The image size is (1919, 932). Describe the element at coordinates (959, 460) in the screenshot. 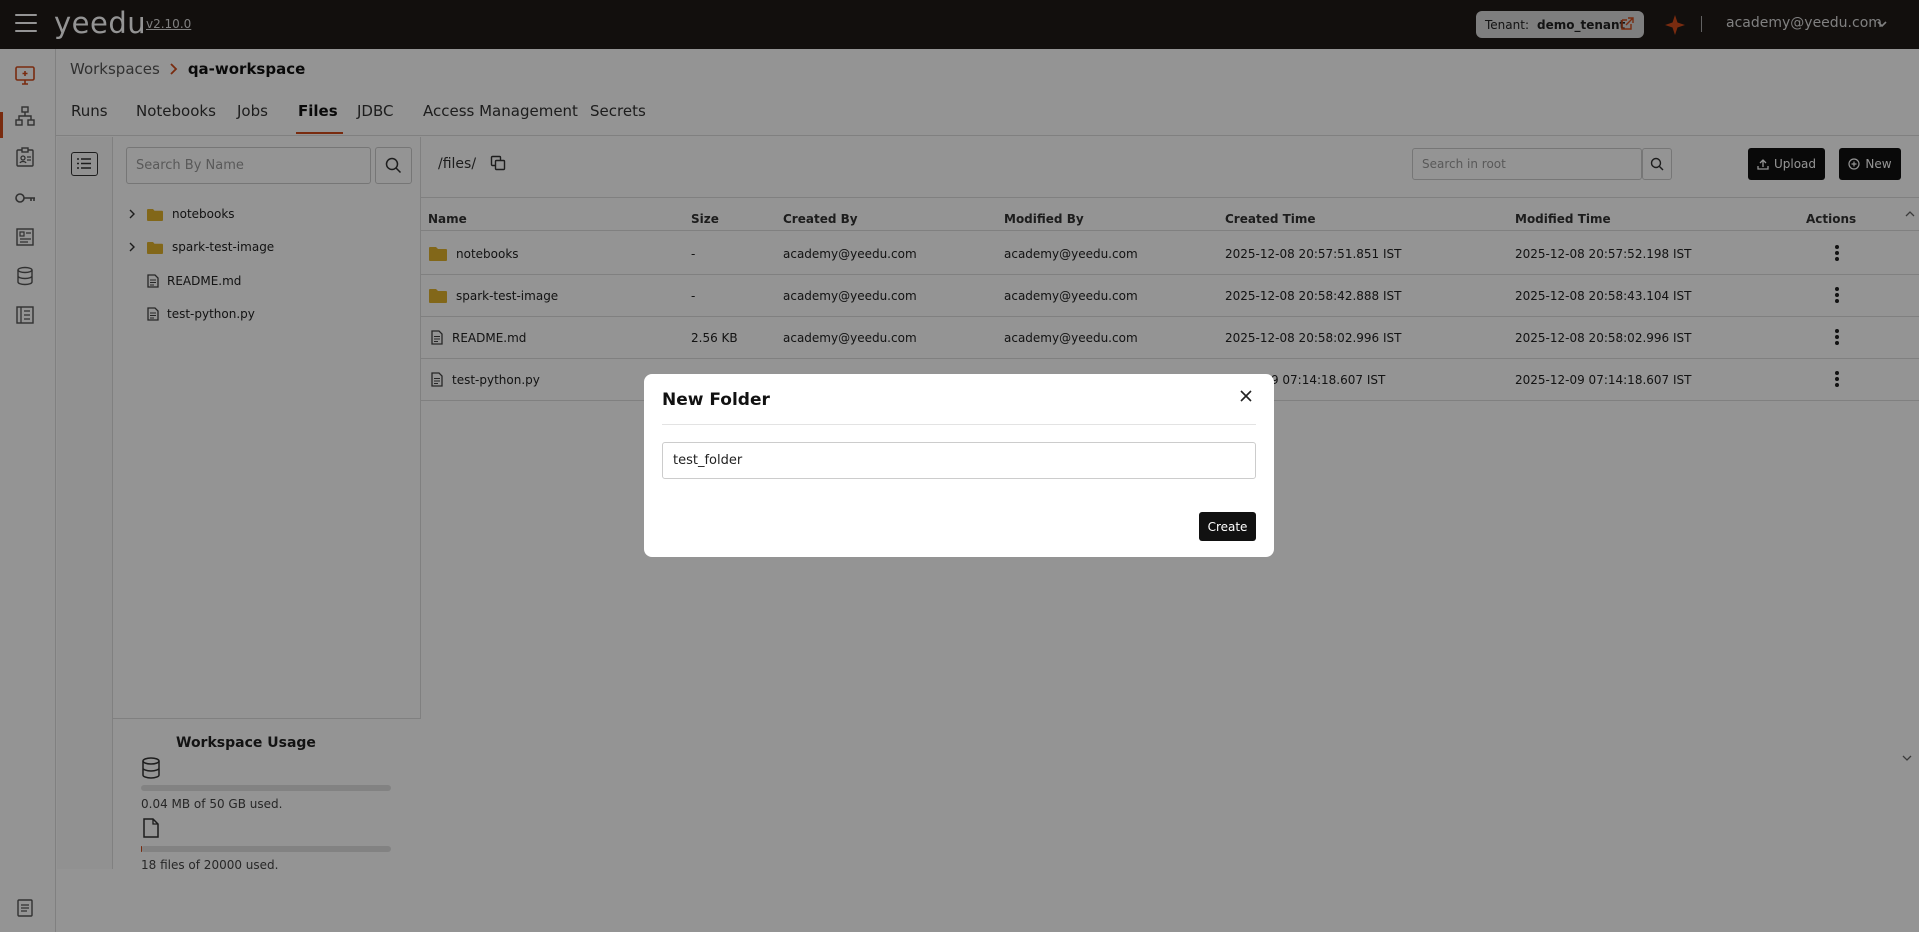

I see `folder-name-input: test_folder` at that location.